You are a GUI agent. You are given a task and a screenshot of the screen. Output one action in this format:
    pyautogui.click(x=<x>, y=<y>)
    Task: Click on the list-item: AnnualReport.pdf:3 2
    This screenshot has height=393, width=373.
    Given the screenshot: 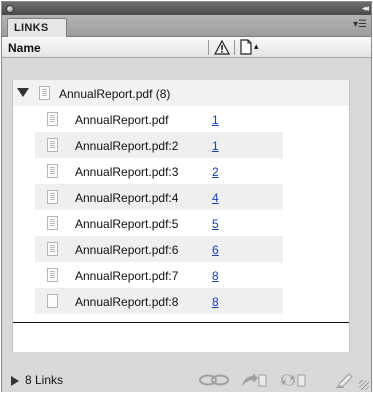 What is the action you would take?
    pyautogui.click(x=159, y=171)
    